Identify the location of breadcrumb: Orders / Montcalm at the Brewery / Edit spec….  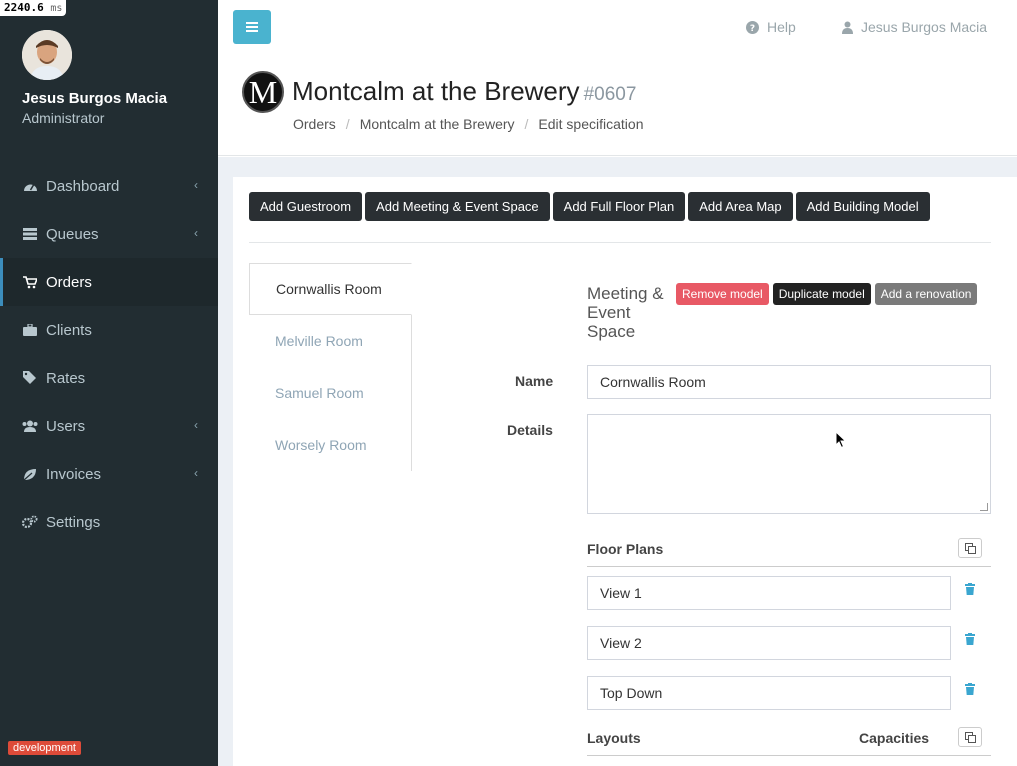
(468, 124).